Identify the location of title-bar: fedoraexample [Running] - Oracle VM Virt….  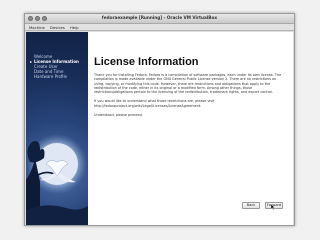
(159, 19).